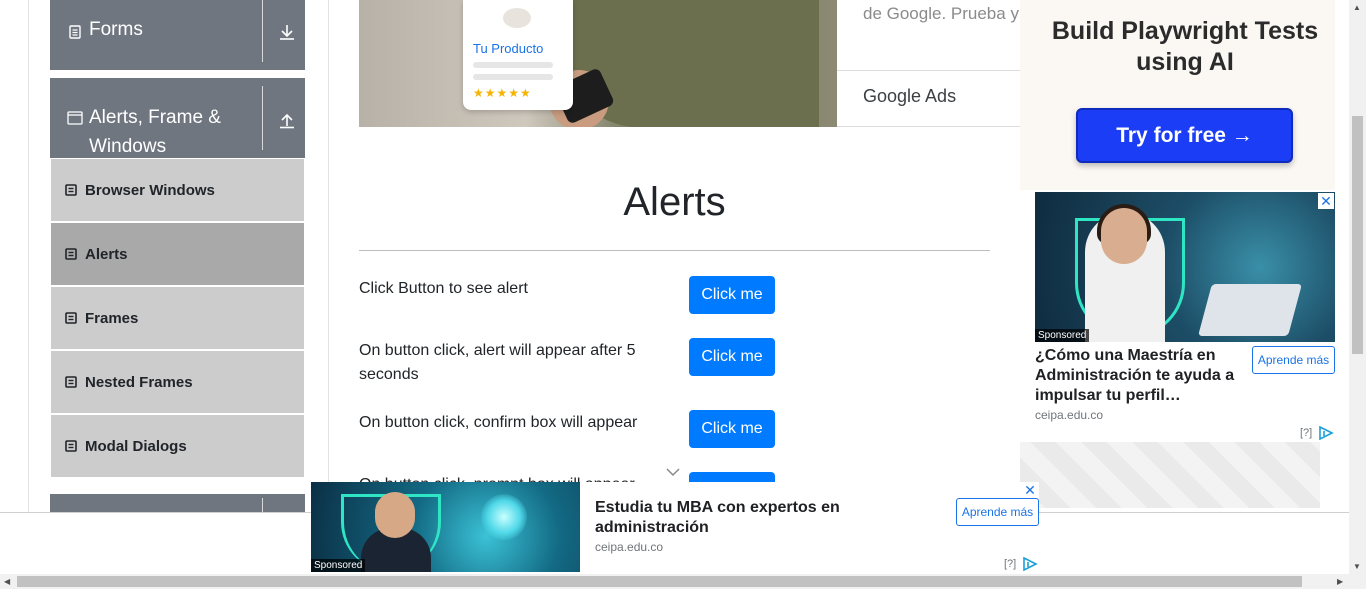  Describe the element at coordinates (75, 32) in the screenshot. I see `document-icon` at that location.